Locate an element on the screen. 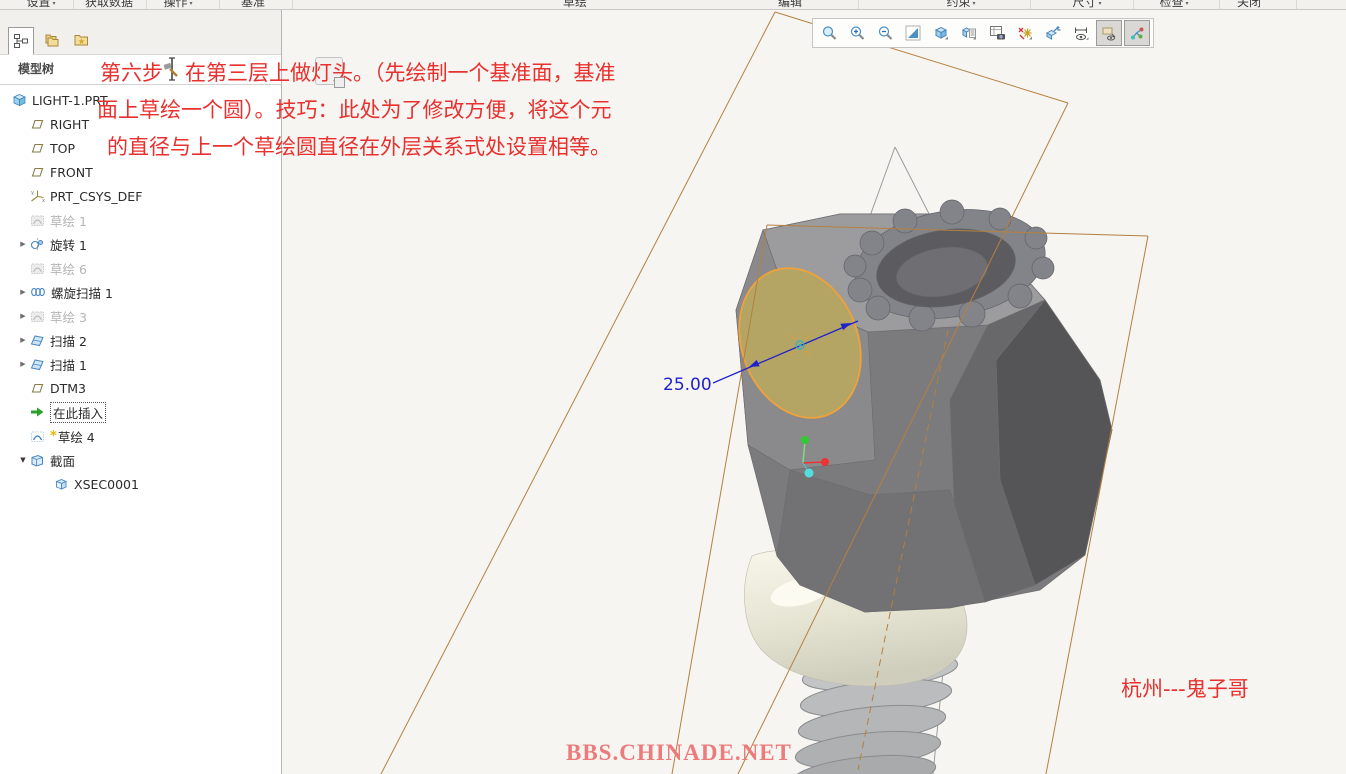 Image resolution: width=1346 pixels, height=774 pixels. tree-item-sketch1: 草绘 1 is located at coordinates (145, 220).